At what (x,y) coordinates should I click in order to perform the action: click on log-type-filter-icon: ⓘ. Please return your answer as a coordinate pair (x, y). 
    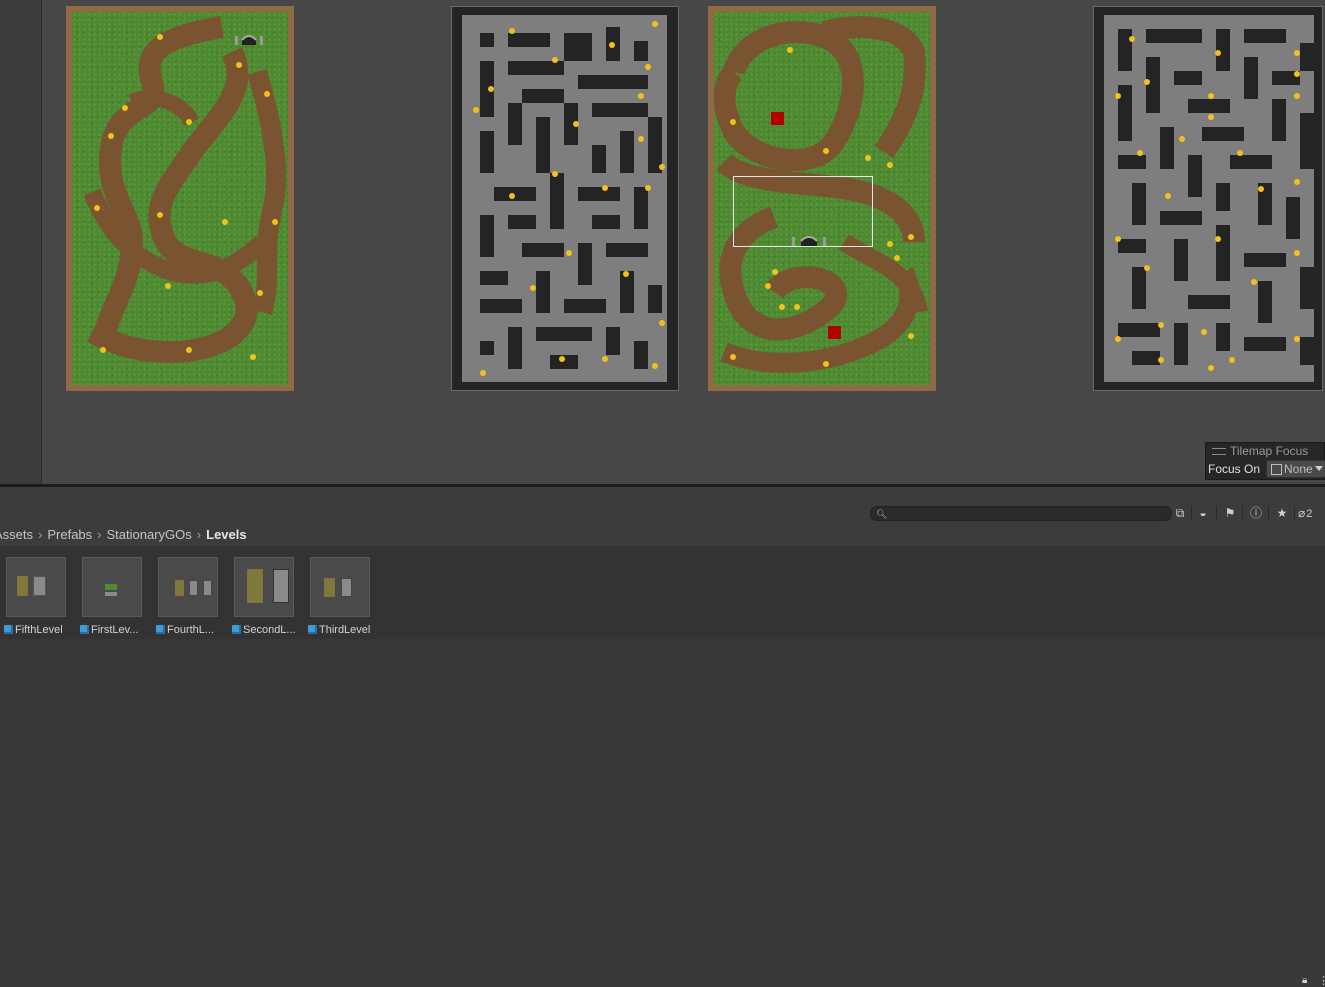
    Looking at the image, I should click on (1256, 513).